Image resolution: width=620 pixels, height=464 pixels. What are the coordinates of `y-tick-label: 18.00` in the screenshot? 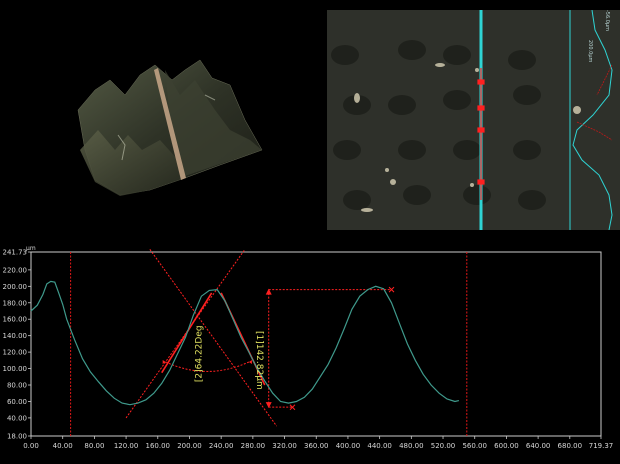 It's located at (17, 437).